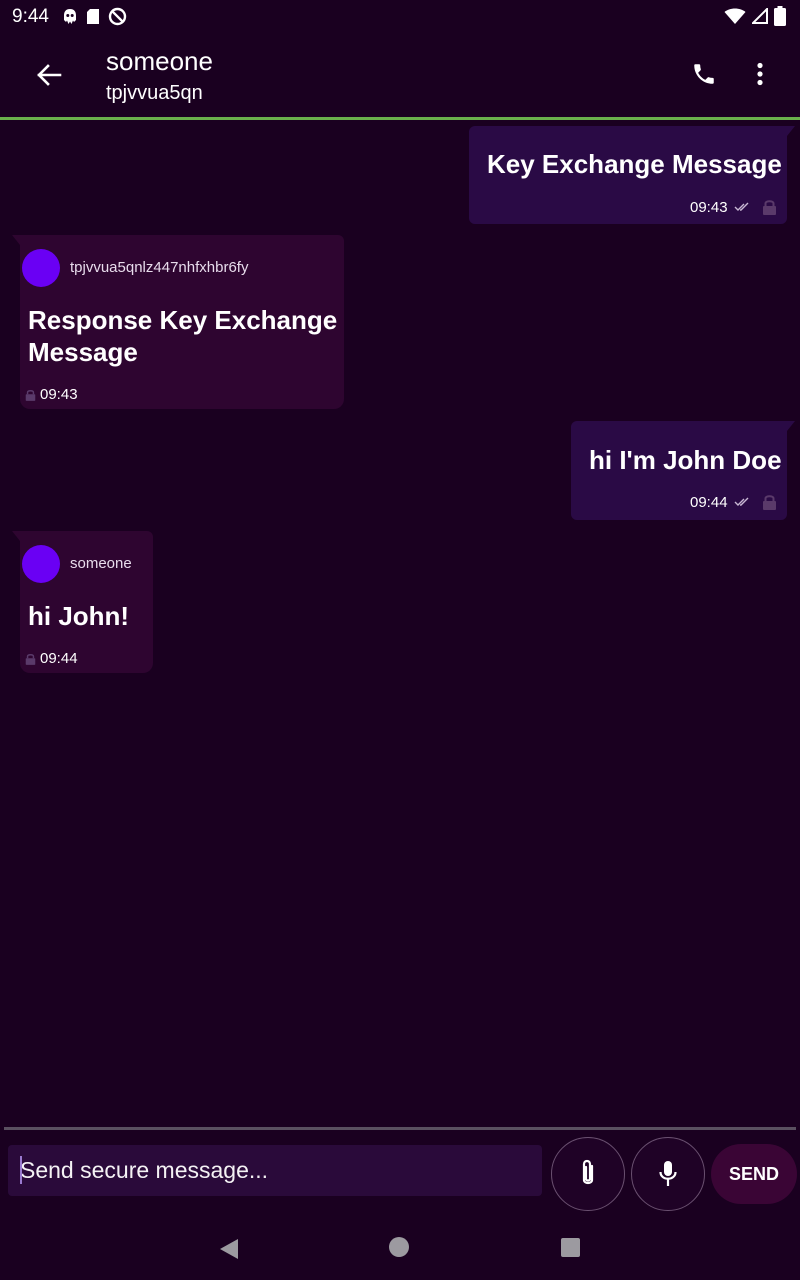 The image size is (800, 1280). I want to click on voice-record-button, so click(668, 1174).